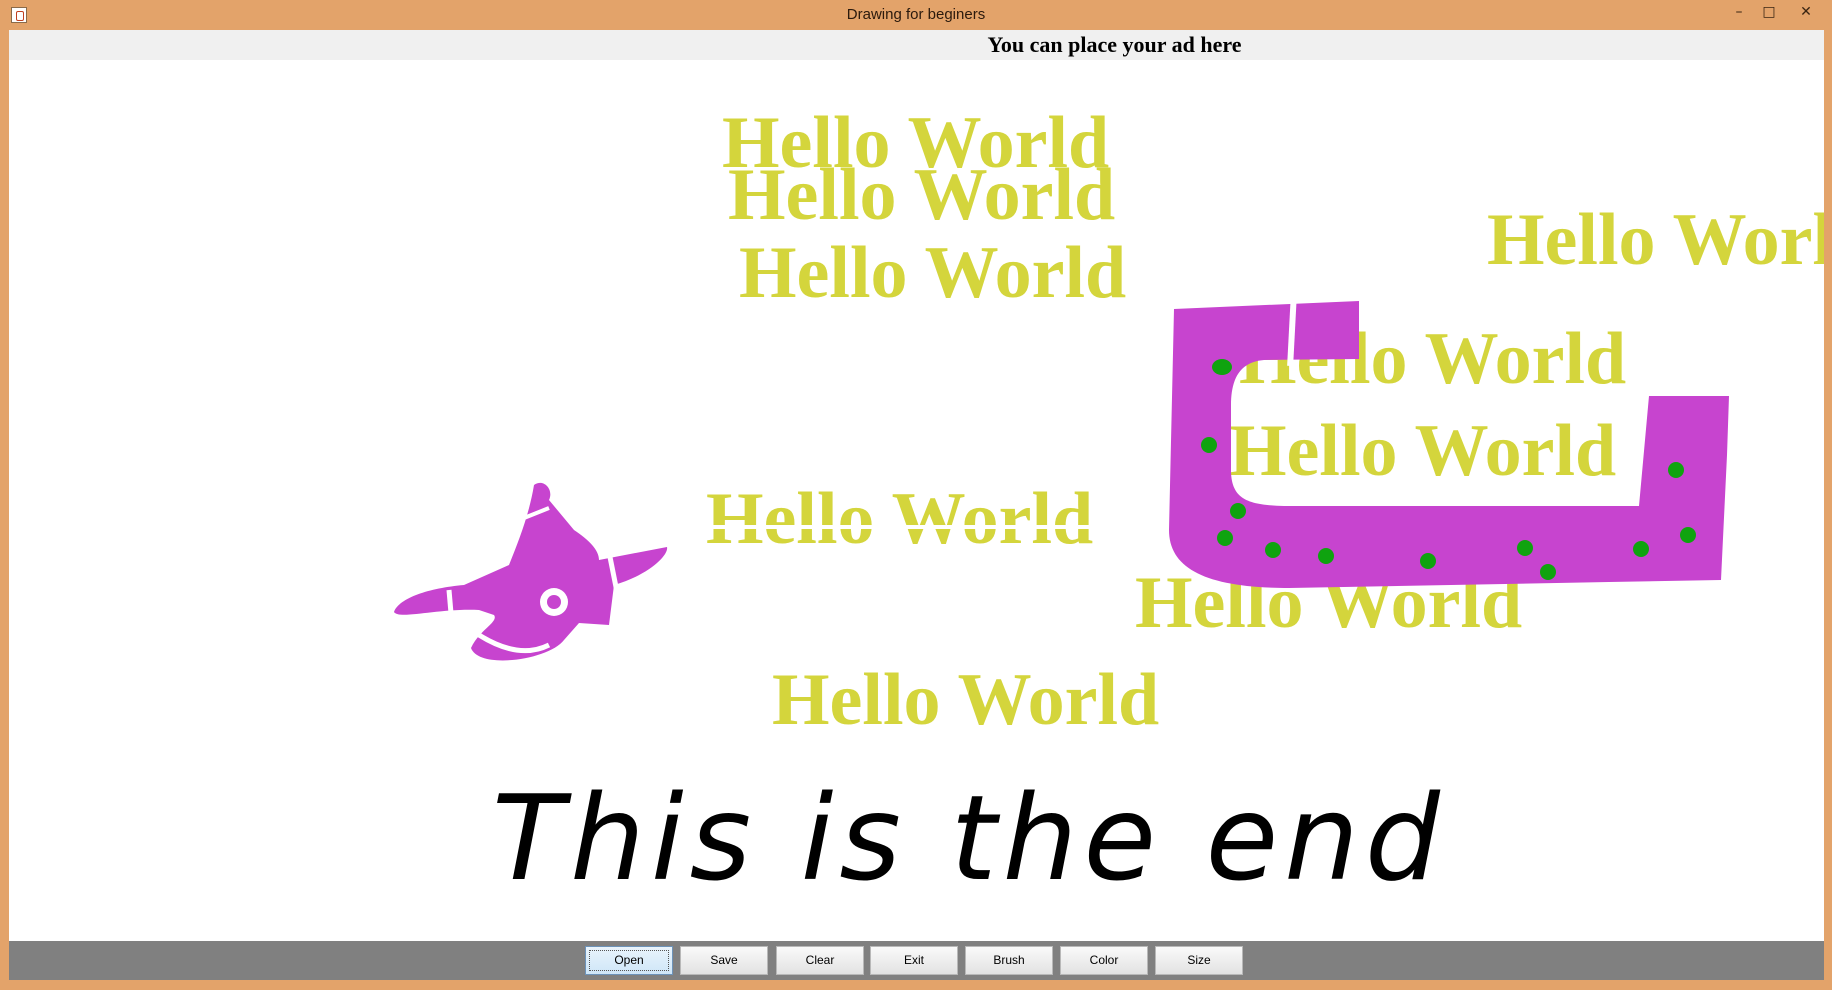  I want to click on size-button: Size, so click(1199, 960).